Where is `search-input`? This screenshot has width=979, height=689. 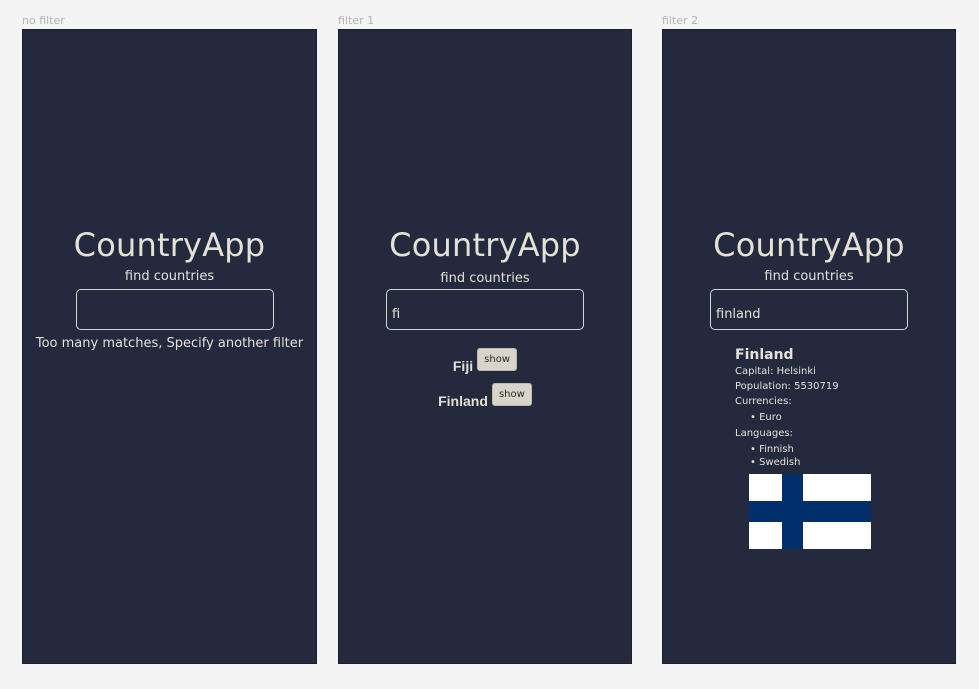
search-input is located at coordinates (175, 309).